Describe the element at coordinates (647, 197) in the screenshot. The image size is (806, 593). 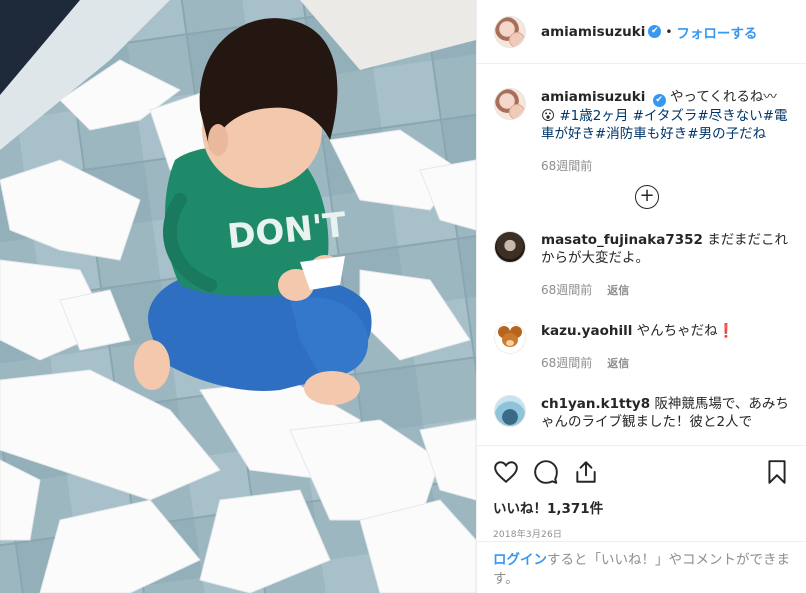
I see `plus-circle-icon: +` at that location.